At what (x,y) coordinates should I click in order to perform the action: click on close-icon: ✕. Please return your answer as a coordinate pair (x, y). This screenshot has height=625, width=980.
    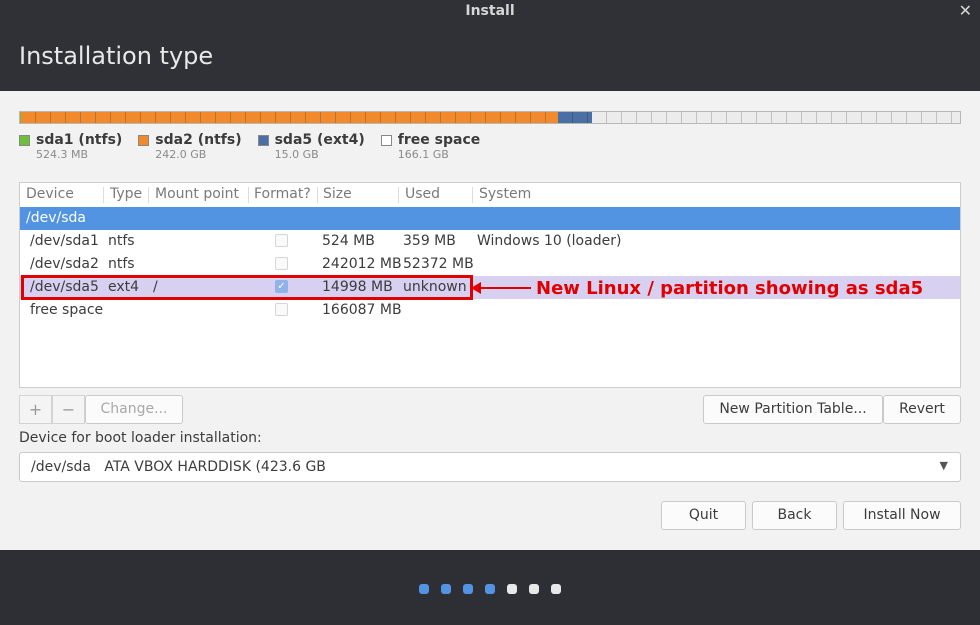
    Looking at the image, I should click on (965, 11).